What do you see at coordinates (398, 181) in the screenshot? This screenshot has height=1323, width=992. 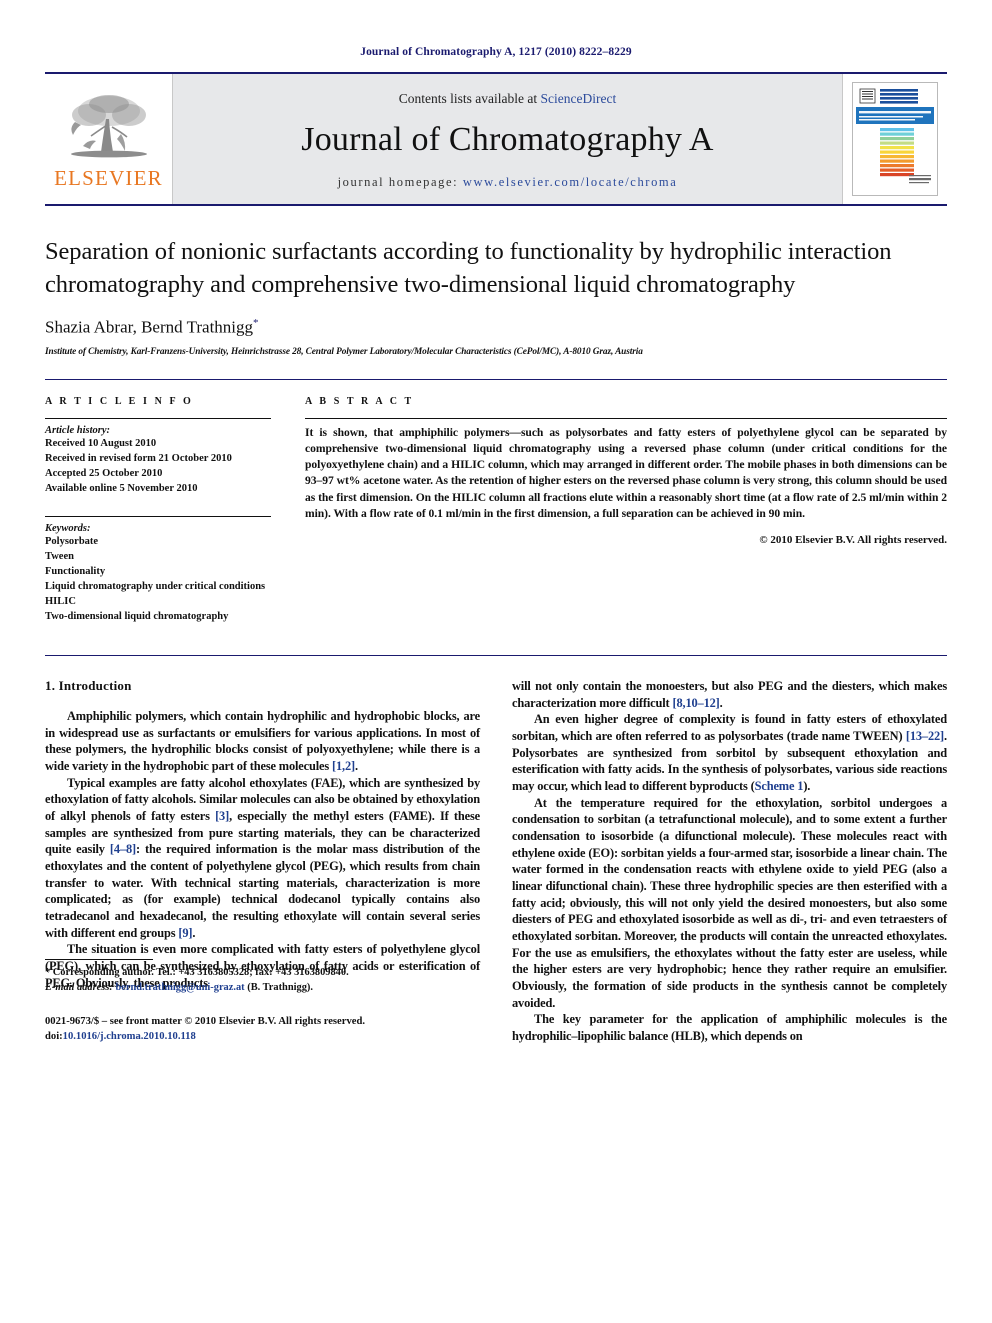 I see `homepage-prefix: journal homepage:` at bounding box center [398, 181].